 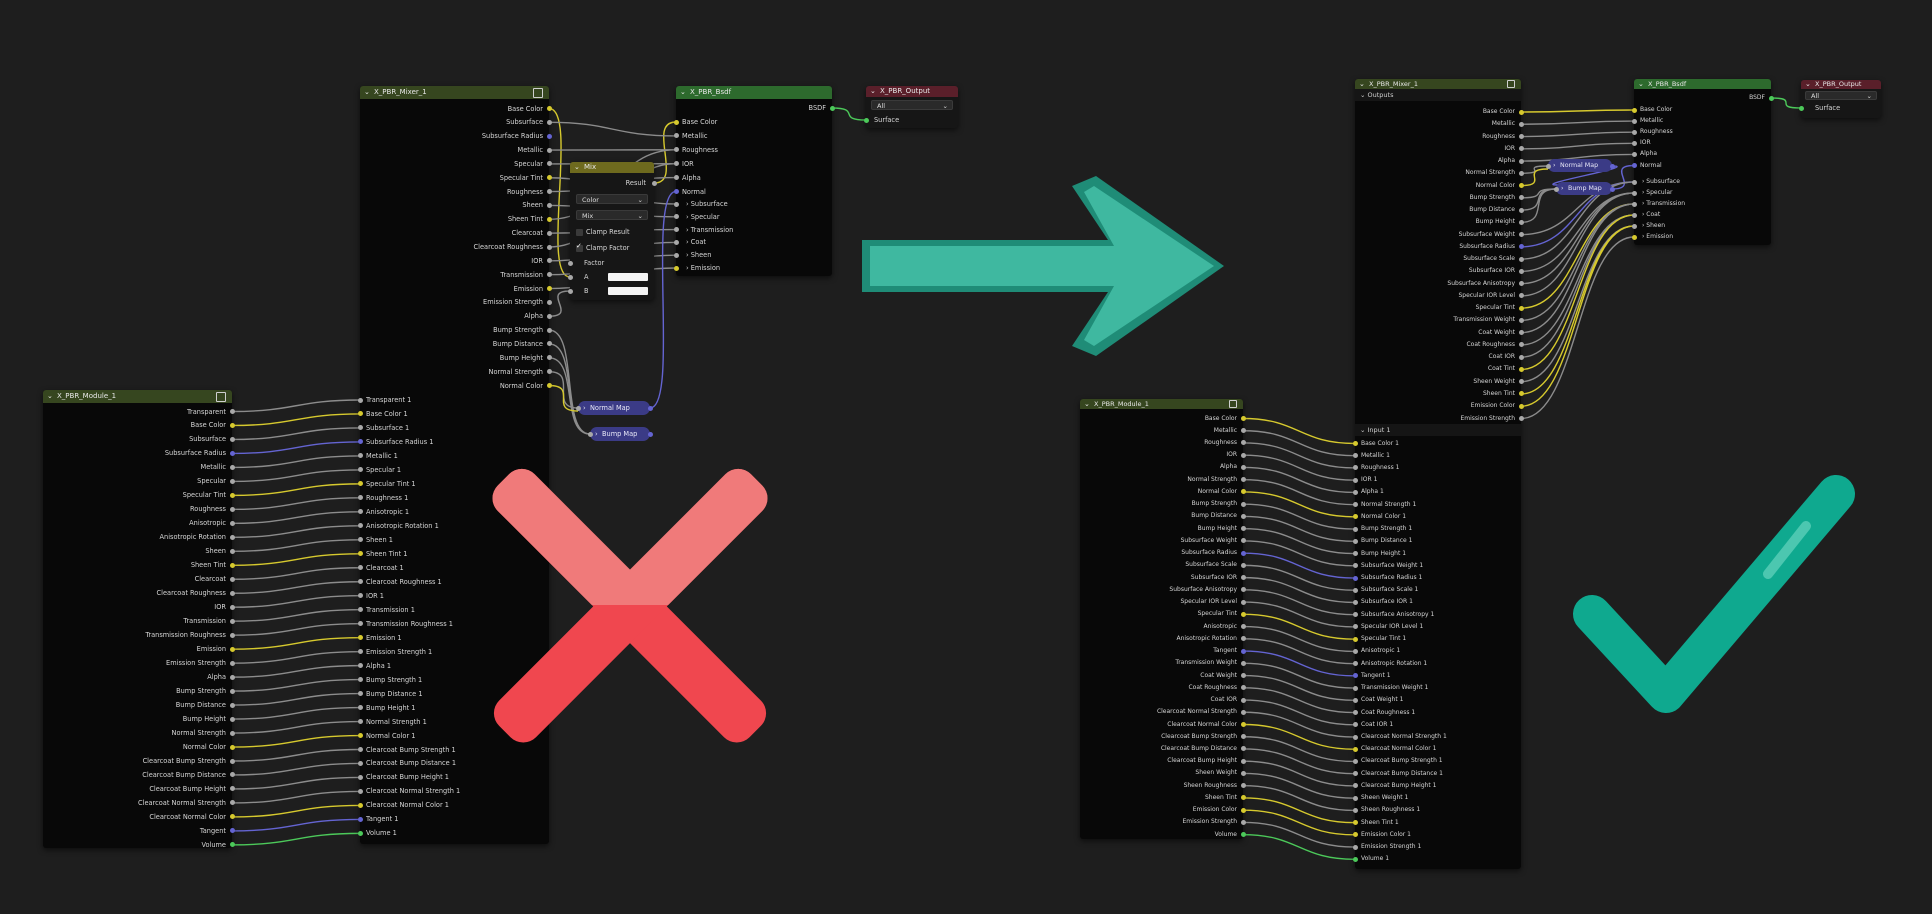 I want to click on normal-color-1-socket, so click(x=1355, y=517).